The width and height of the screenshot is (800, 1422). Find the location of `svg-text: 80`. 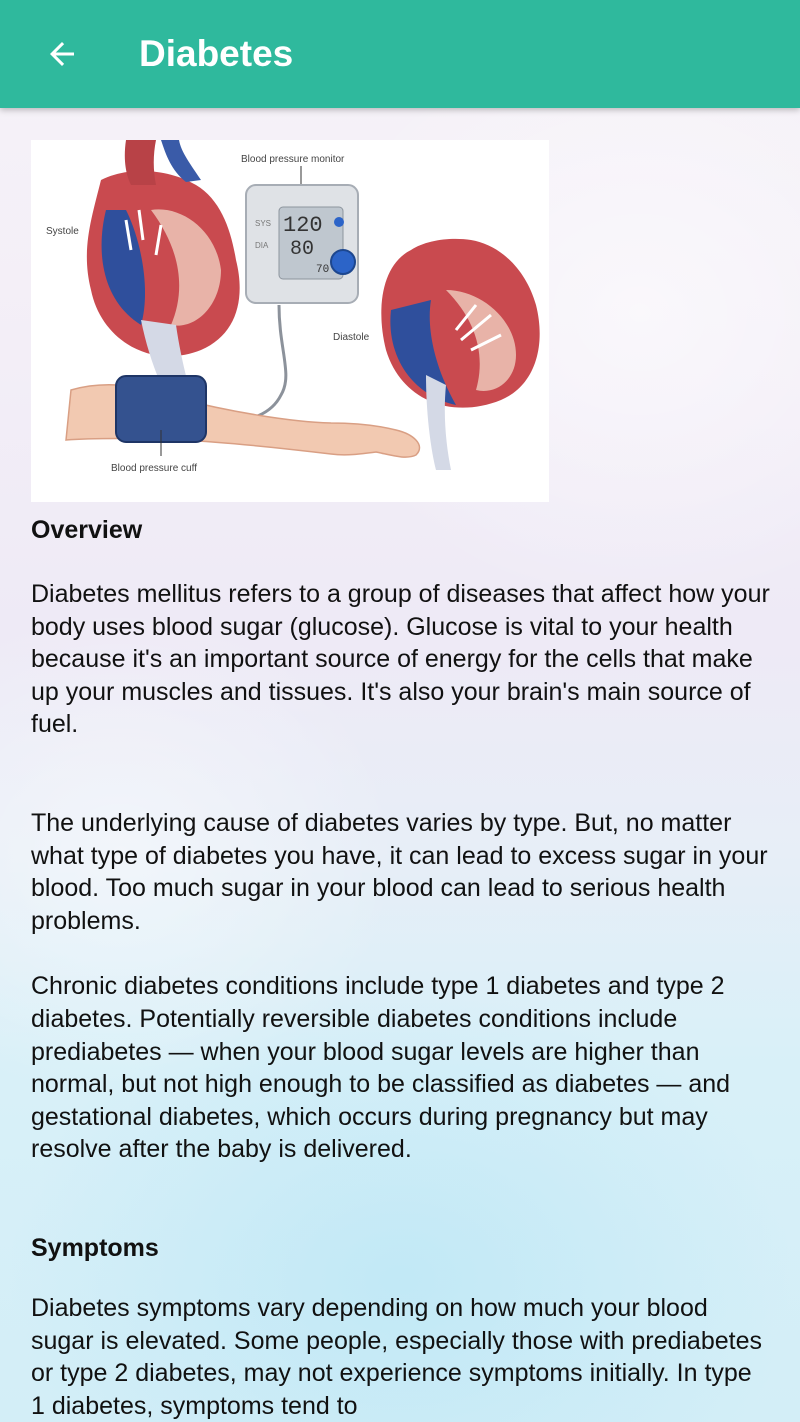

svg-text: 80 is located at coordinates (302, 249).